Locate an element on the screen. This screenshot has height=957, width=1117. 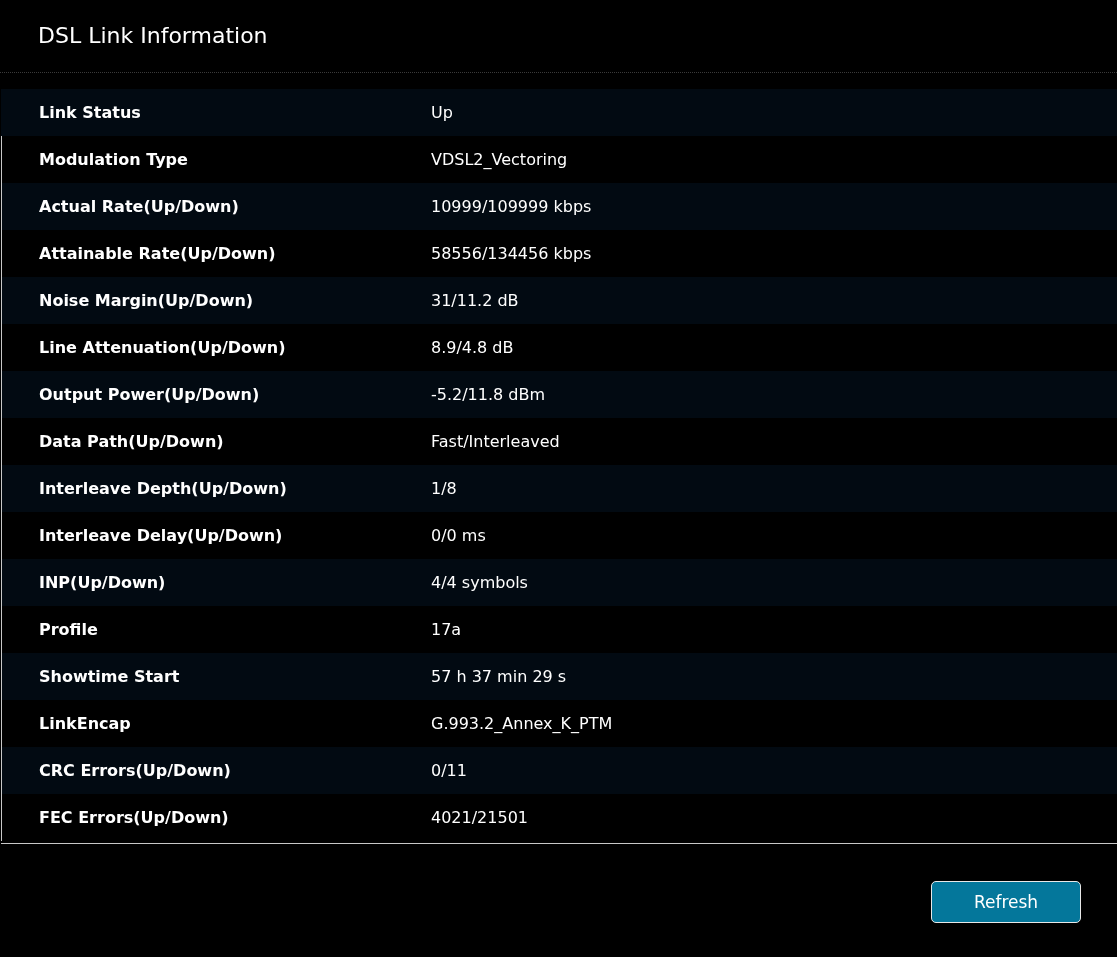
row-label: Actual Rate(Up/Down) is located at coordinates (139, 206).